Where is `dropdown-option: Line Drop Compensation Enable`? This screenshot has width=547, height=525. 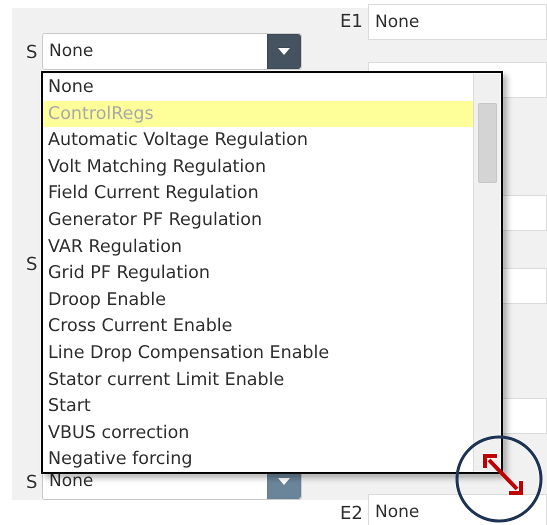
dropdown-option: Line Drop Compensation Enable is located at coordinates (258, 353).